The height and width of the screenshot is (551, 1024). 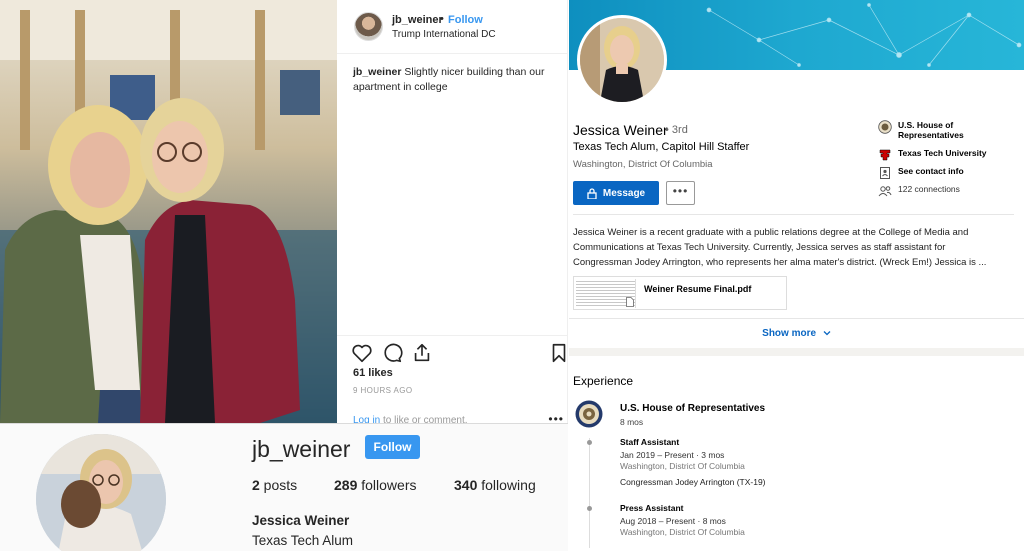 I want to click on message-button: Message, so click(x=616, y=193).